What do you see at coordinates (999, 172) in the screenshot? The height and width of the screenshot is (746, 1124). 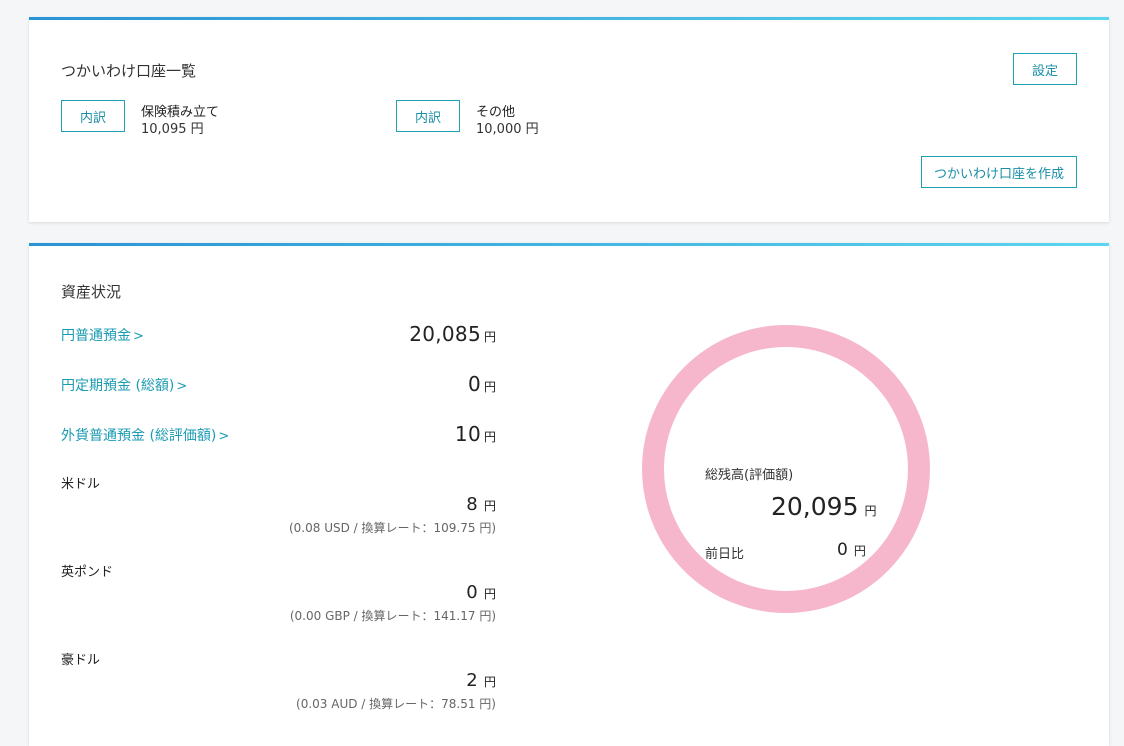 I see `create-subaccount-button: つかいわけ口座を作成` at bounding box center [999, 172].